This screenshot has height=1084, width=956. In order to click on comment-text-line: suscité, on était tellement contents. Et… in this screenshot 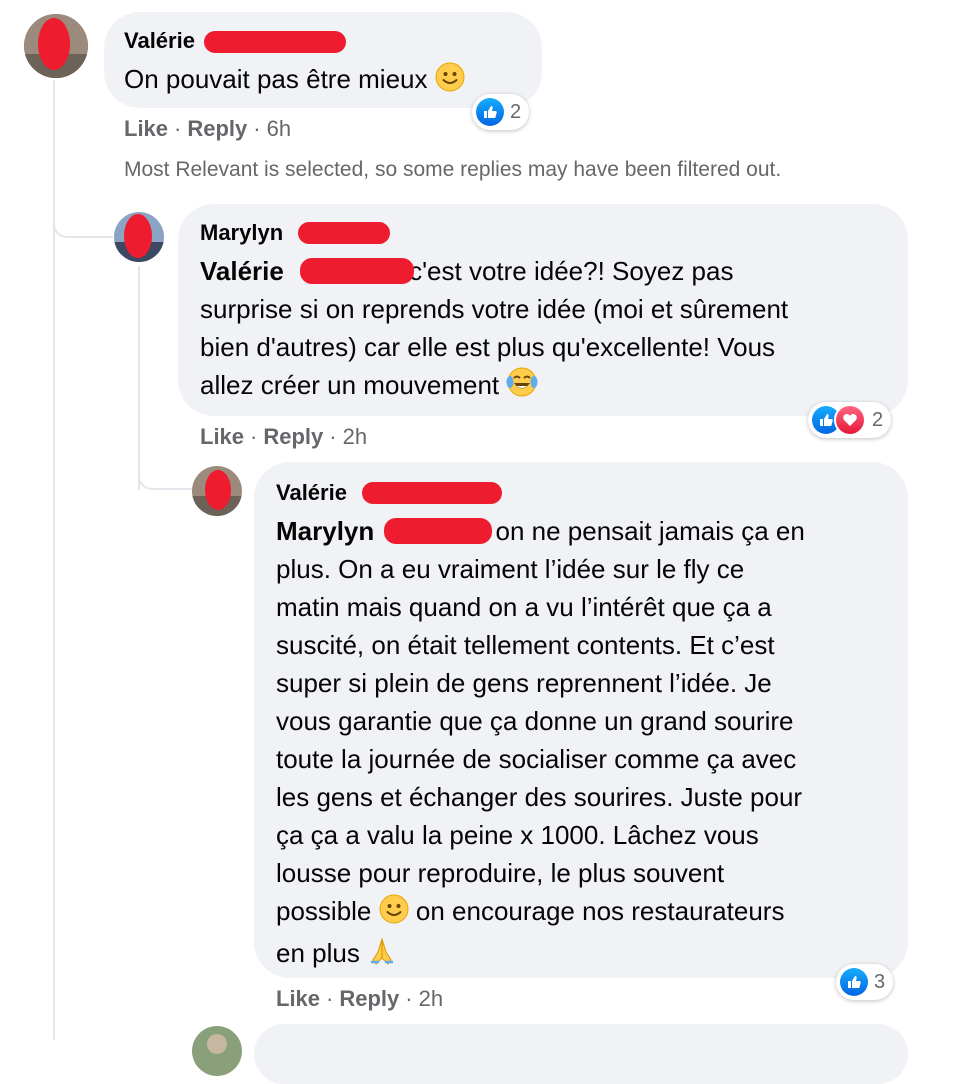, I will do `click(525, 645)`.